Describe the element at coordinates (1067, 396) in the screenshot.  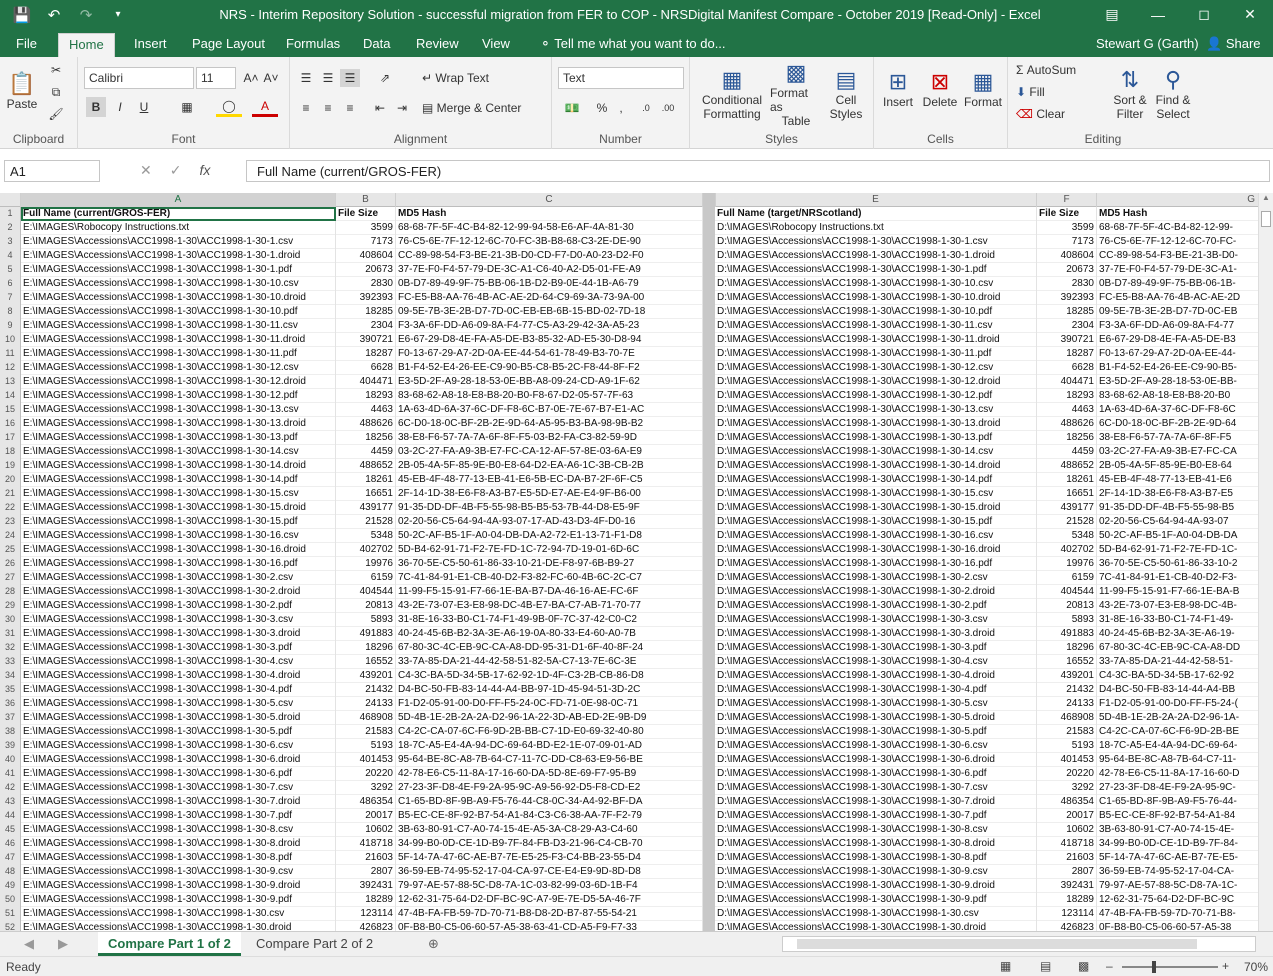
I see `cell-f: 18293` at that location.